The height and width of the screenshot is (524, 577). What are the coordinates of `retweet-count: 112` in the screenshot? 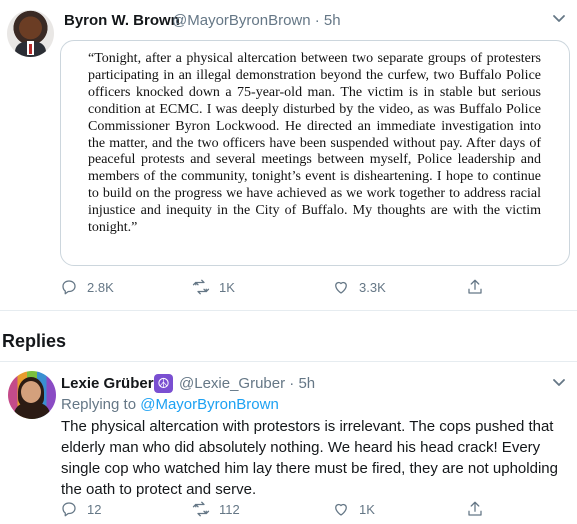 It's located at (229, 509).